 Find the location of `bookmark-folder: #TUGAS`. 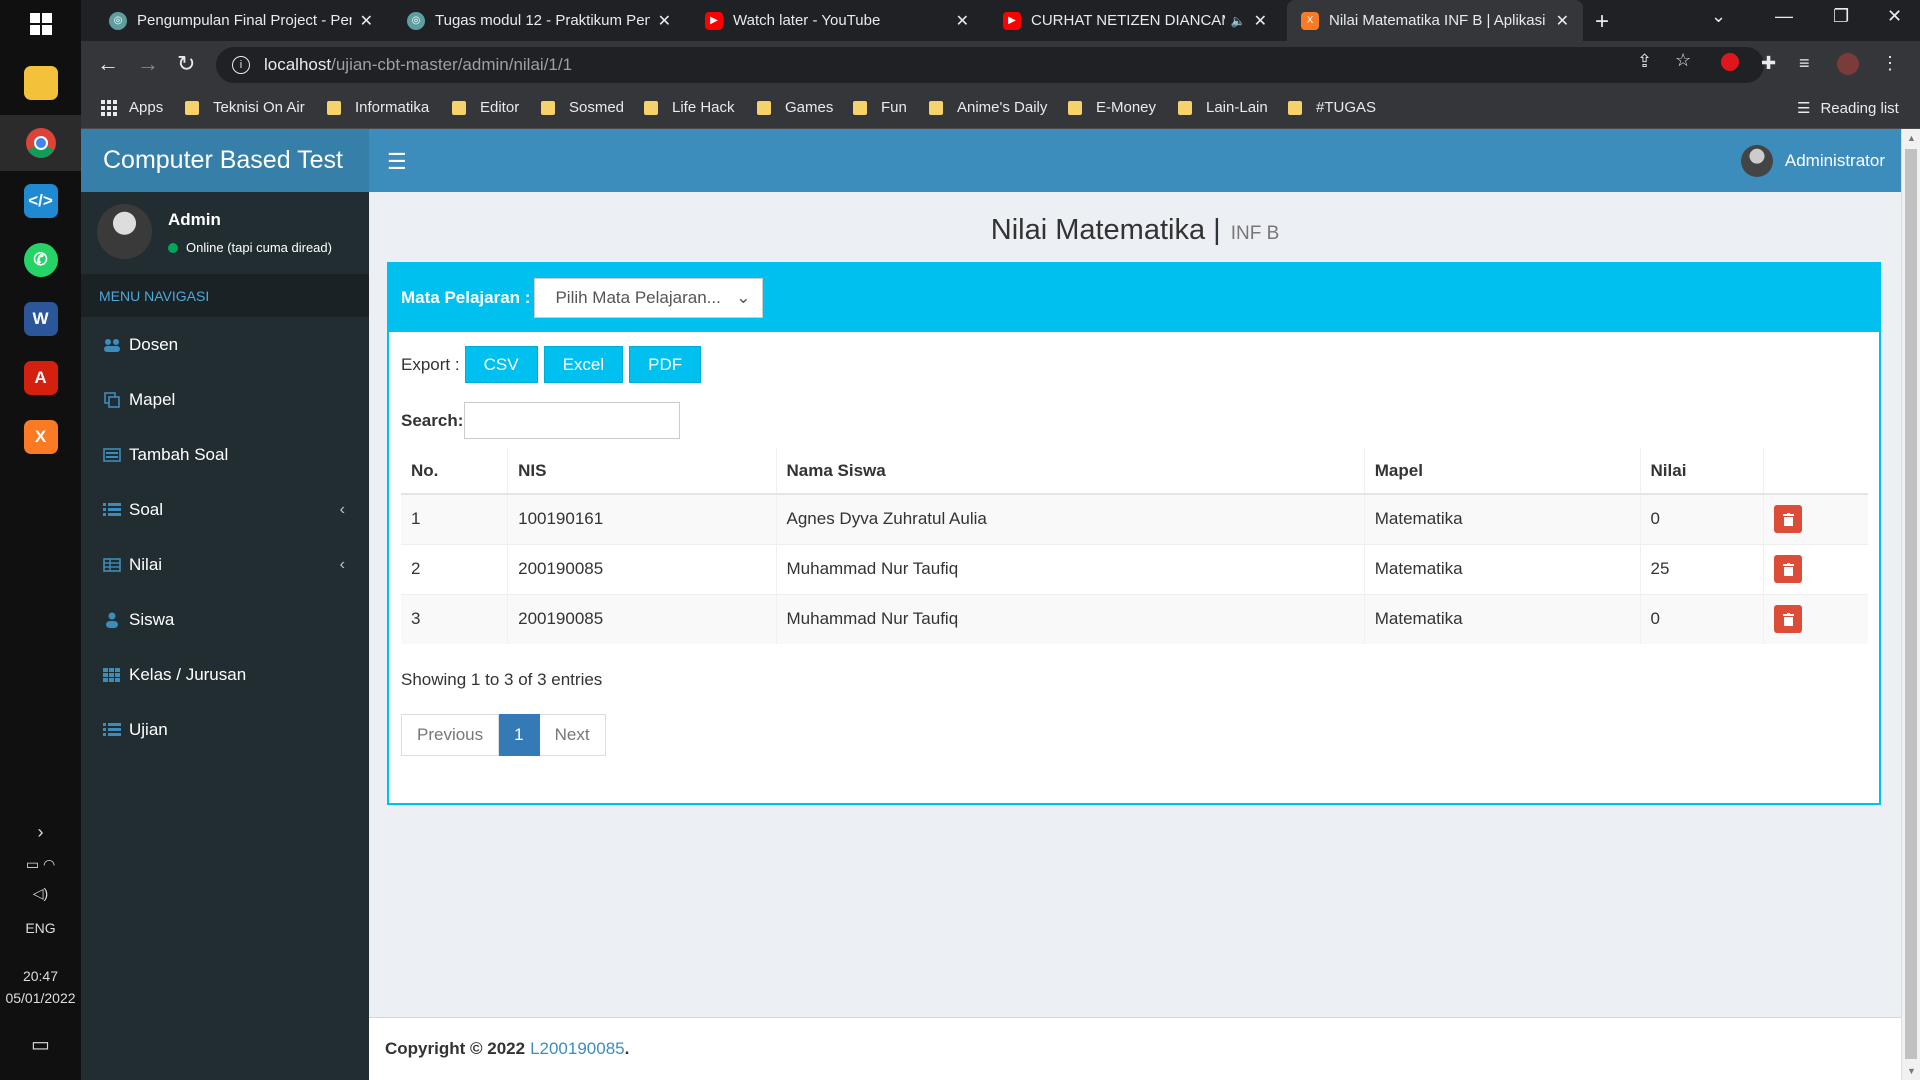

bookmark-folder: #TUGAS is located at coordinates (1332, 107).